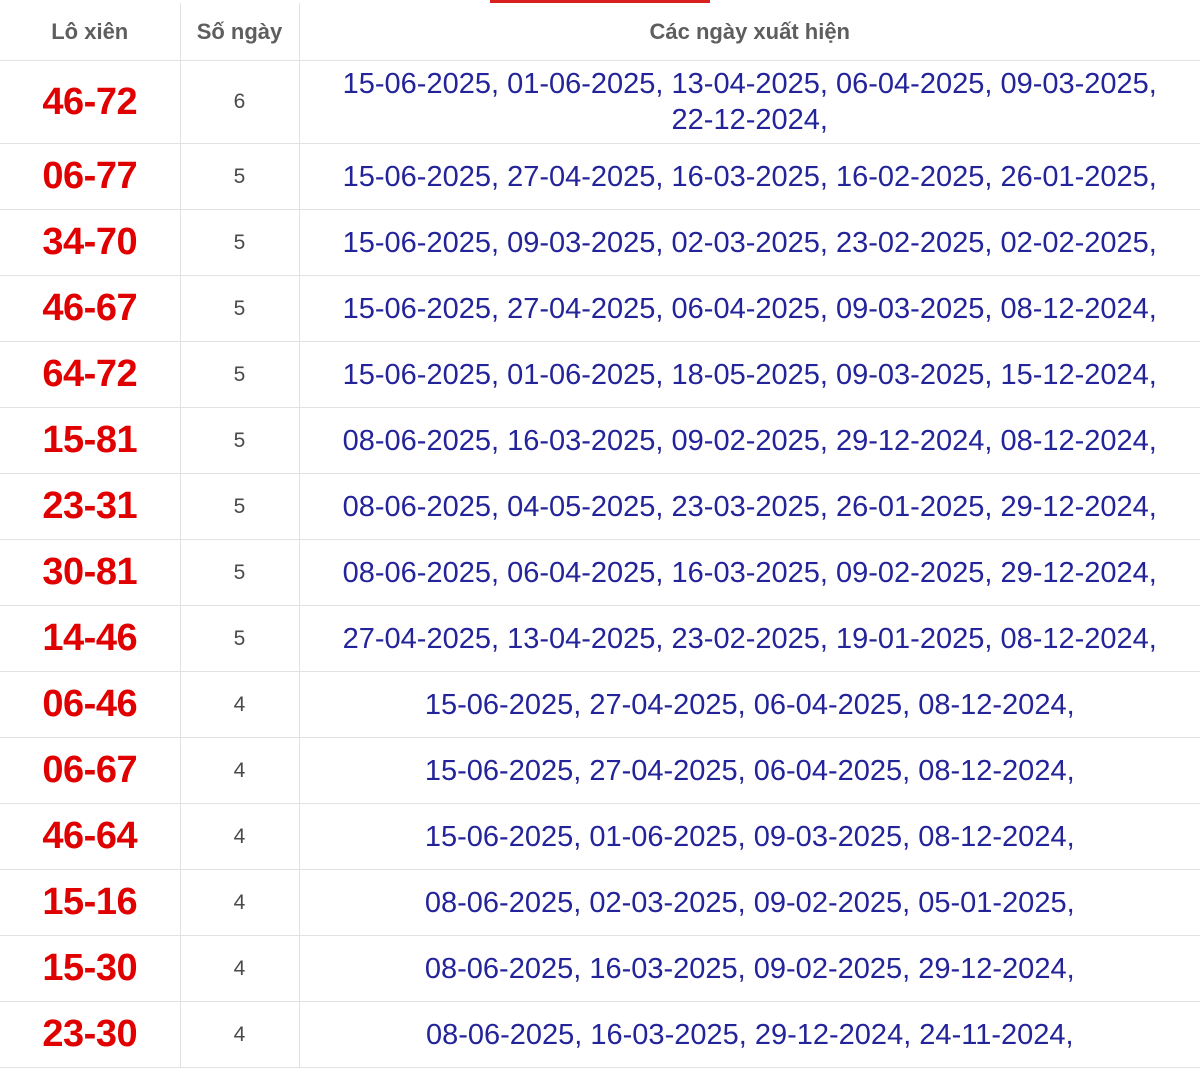 Image resolution: width=1200 pixels, height=1068 pixels. I want to click on pair-cell: 06-67, so click(90, 770).